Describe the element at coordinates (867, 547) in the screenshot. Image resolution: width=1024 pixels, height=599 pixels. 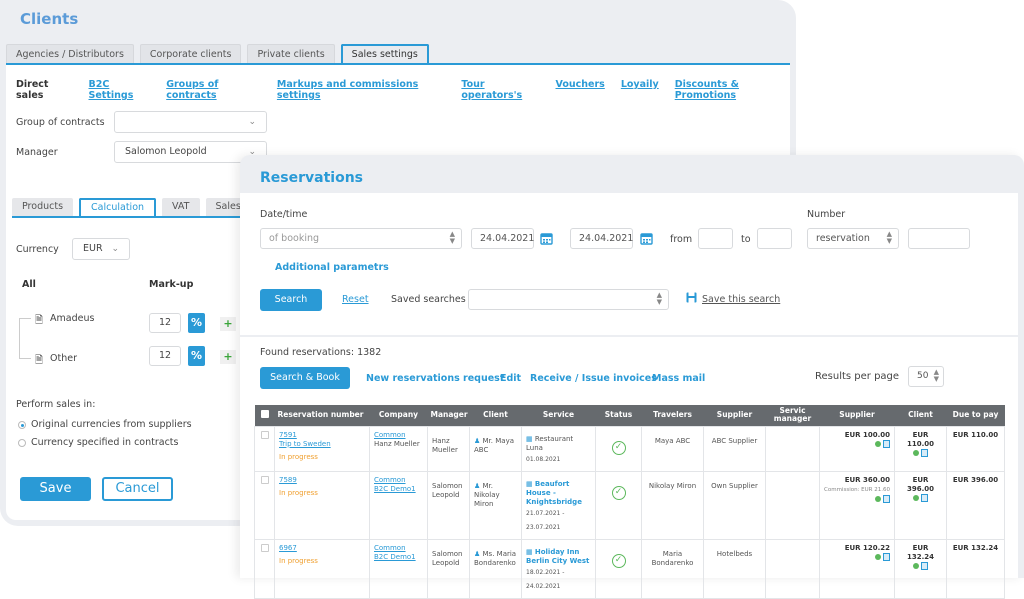
I see `supplier-price: EUR 120.22` at that location.